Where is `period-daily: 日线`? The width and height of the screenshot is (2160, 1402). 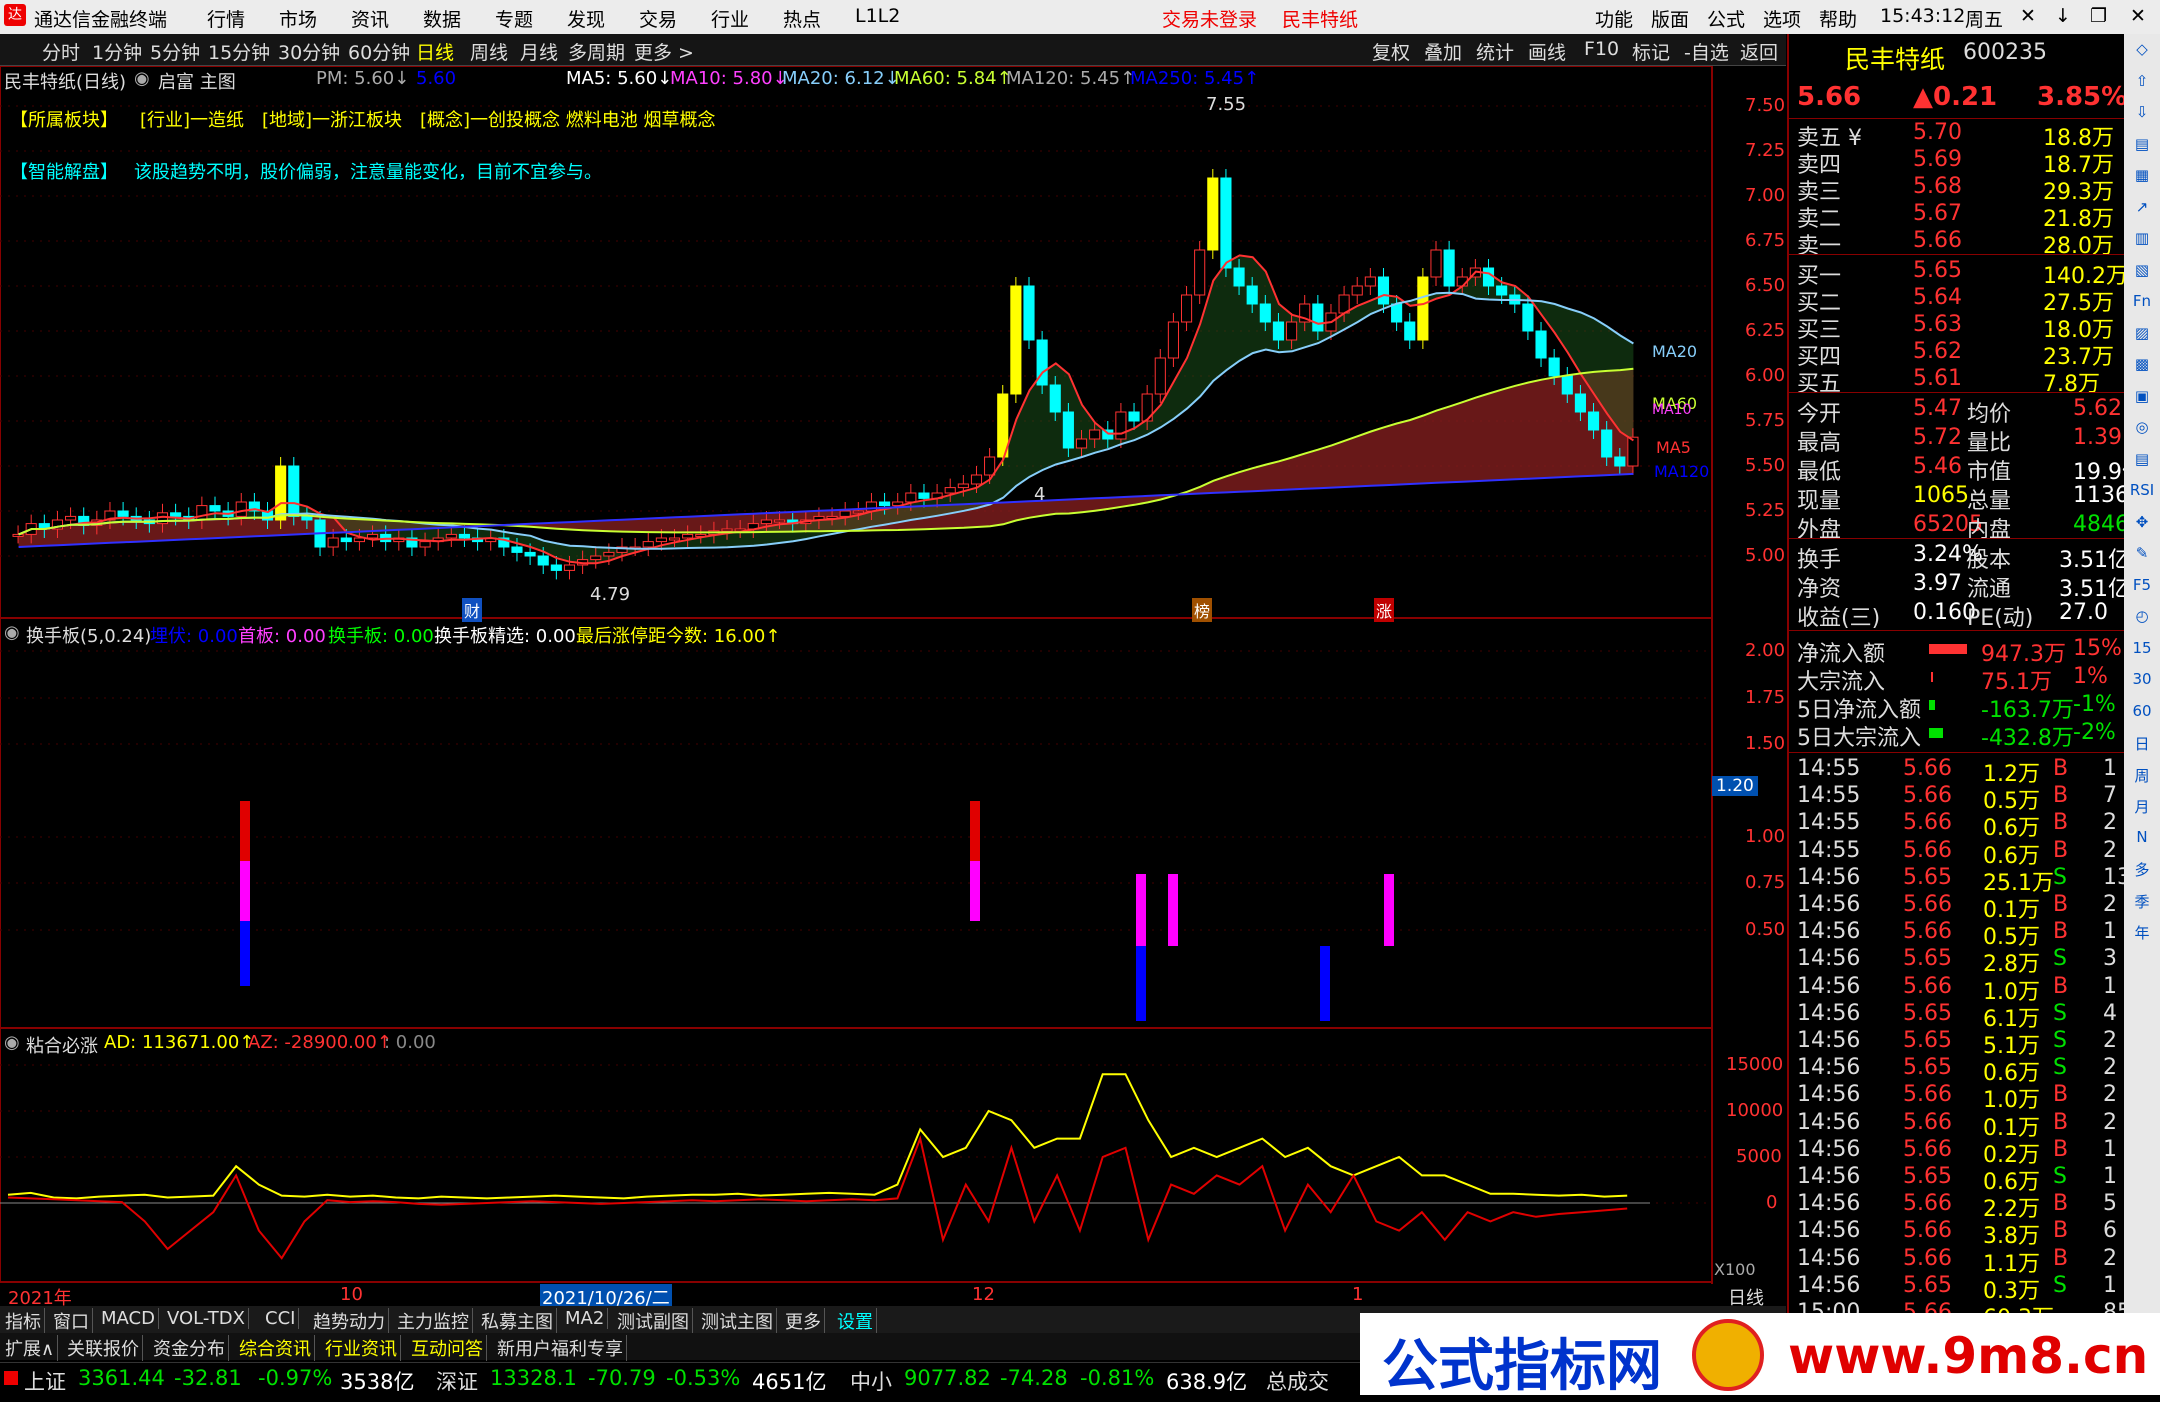
period-daily: 日线 is located at coordinates (435, 51).